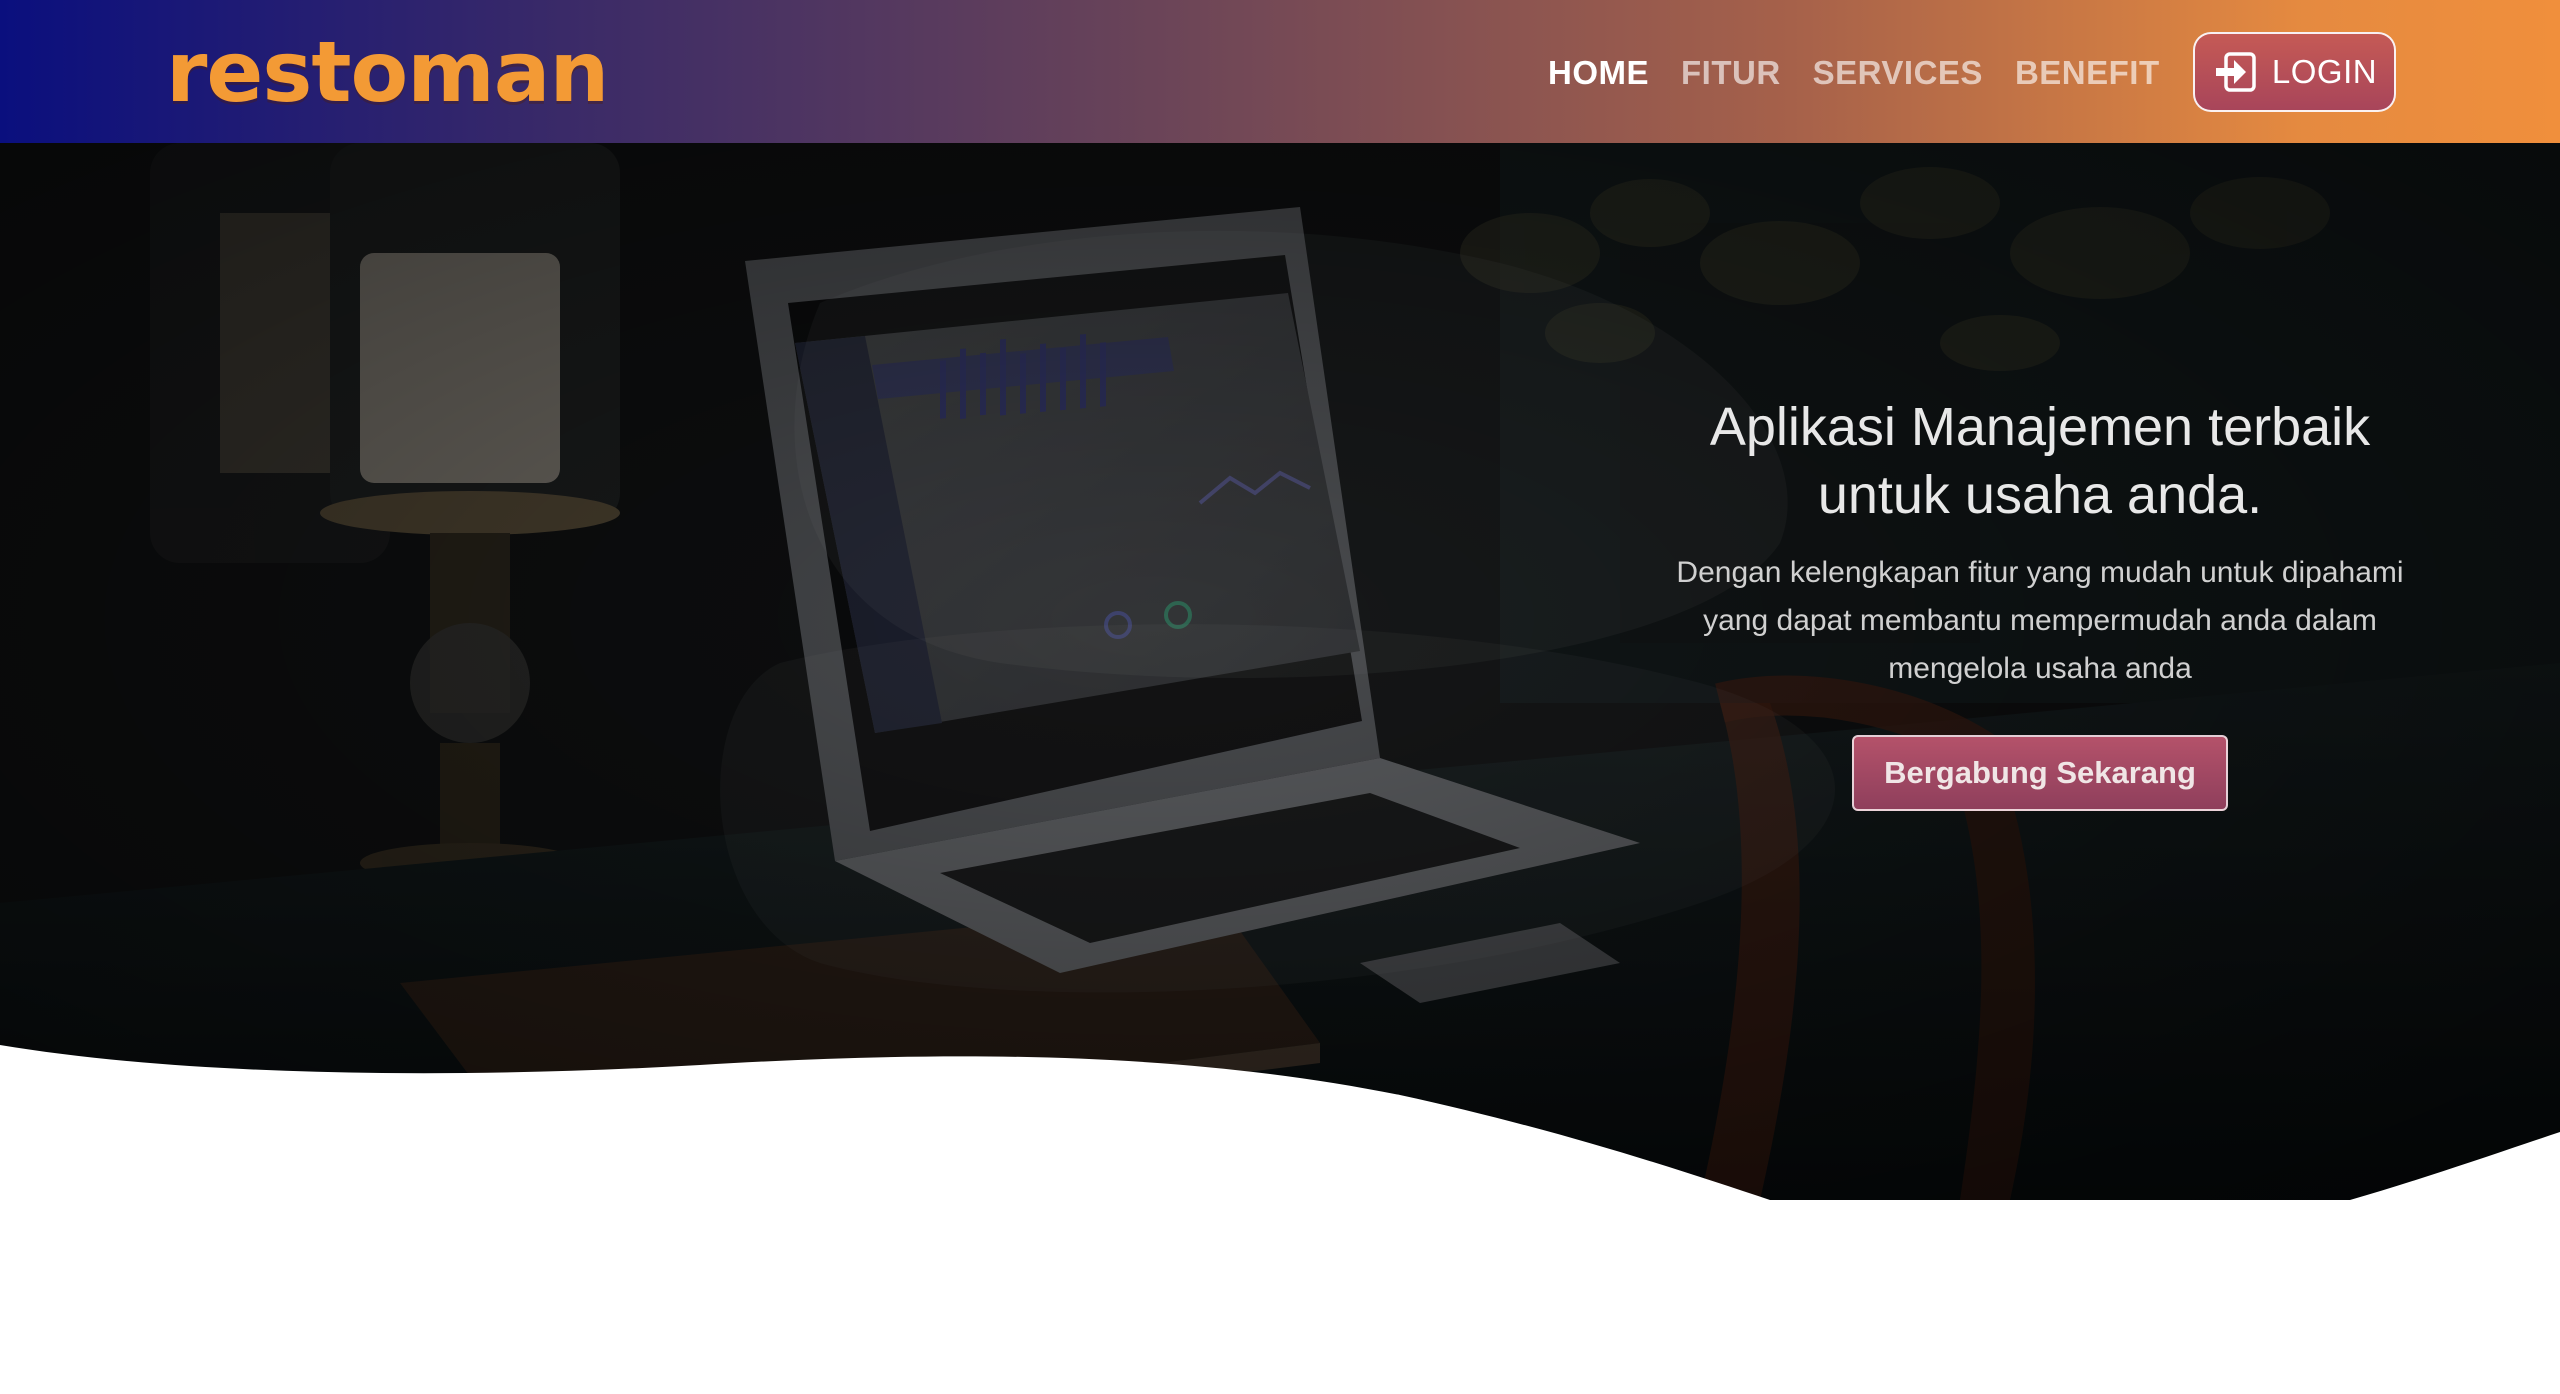 Image resolution: width=2560 pixels, height=1394 pixels. What do you see at coordinates (2040, 427) in the screenshot?
I see `hero-title-line-1: Aplikasi Manajemen terbaik` at bounding box center [2040, 427].